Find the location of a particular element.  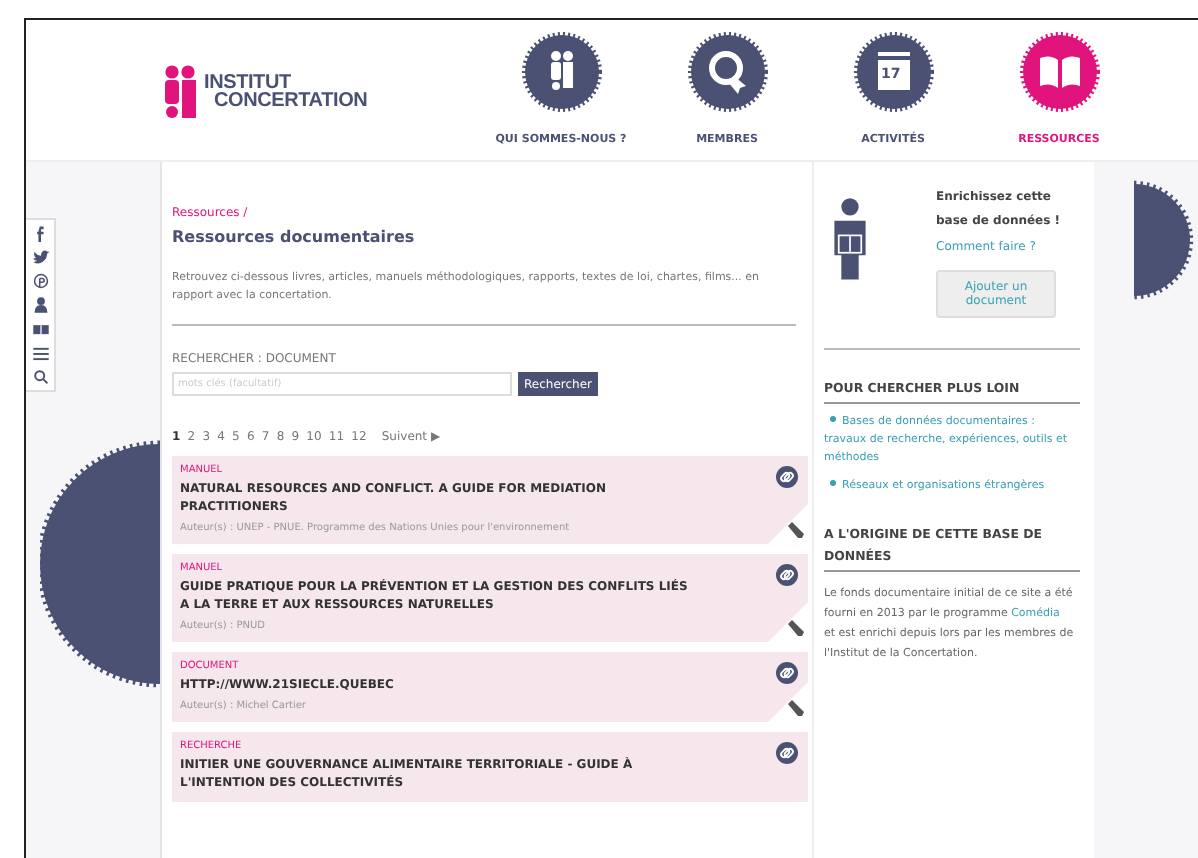

pinterest-icon is located at coordinates (40, 281).